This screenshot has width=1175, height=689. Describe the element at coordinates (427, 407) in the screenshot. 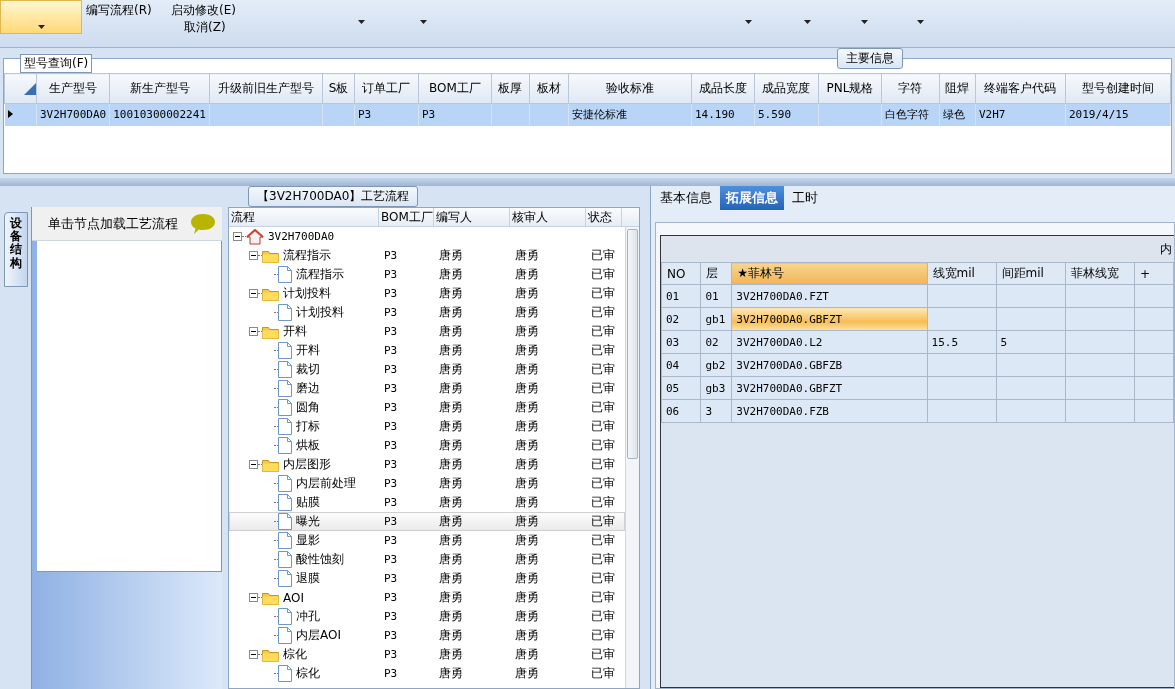

I see `tree-row: 圆角 P3 唐勇 唐勇 已审` at that location.